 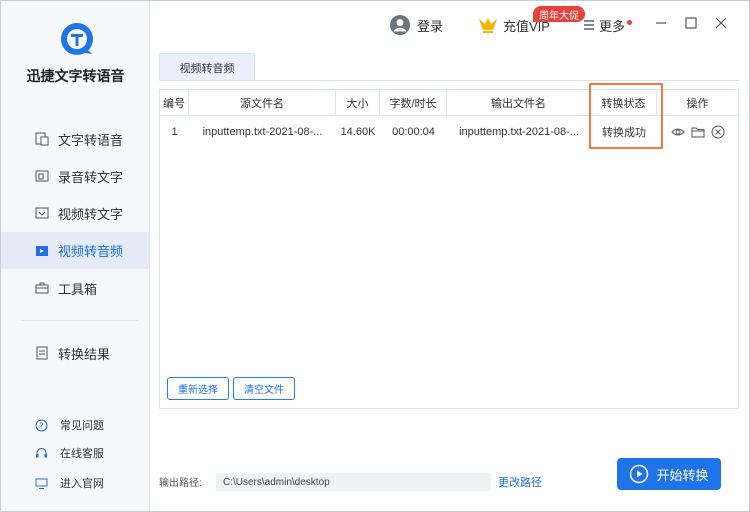 I want to click on result-icon, so click(x=42, y=353).